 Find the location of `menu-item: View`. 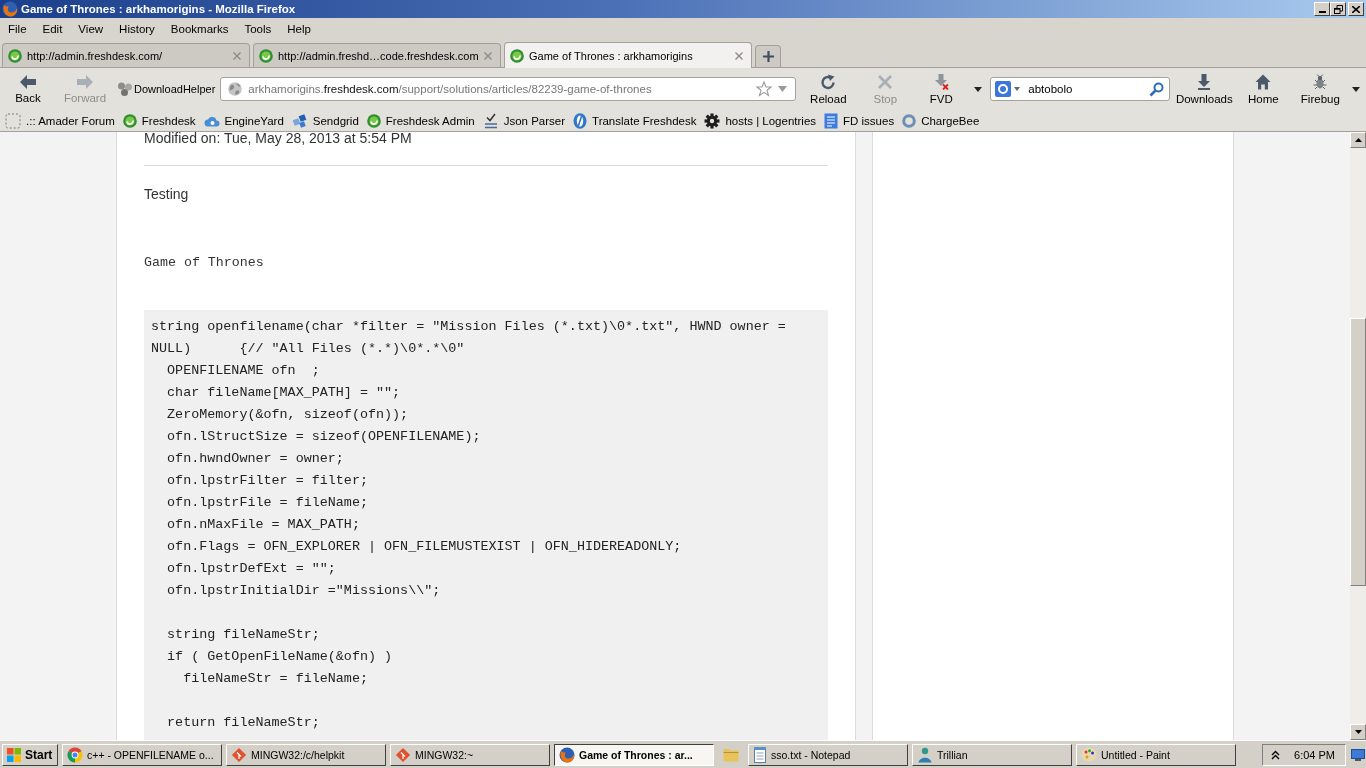

menu-item: View is located at coordinates (91, 29).